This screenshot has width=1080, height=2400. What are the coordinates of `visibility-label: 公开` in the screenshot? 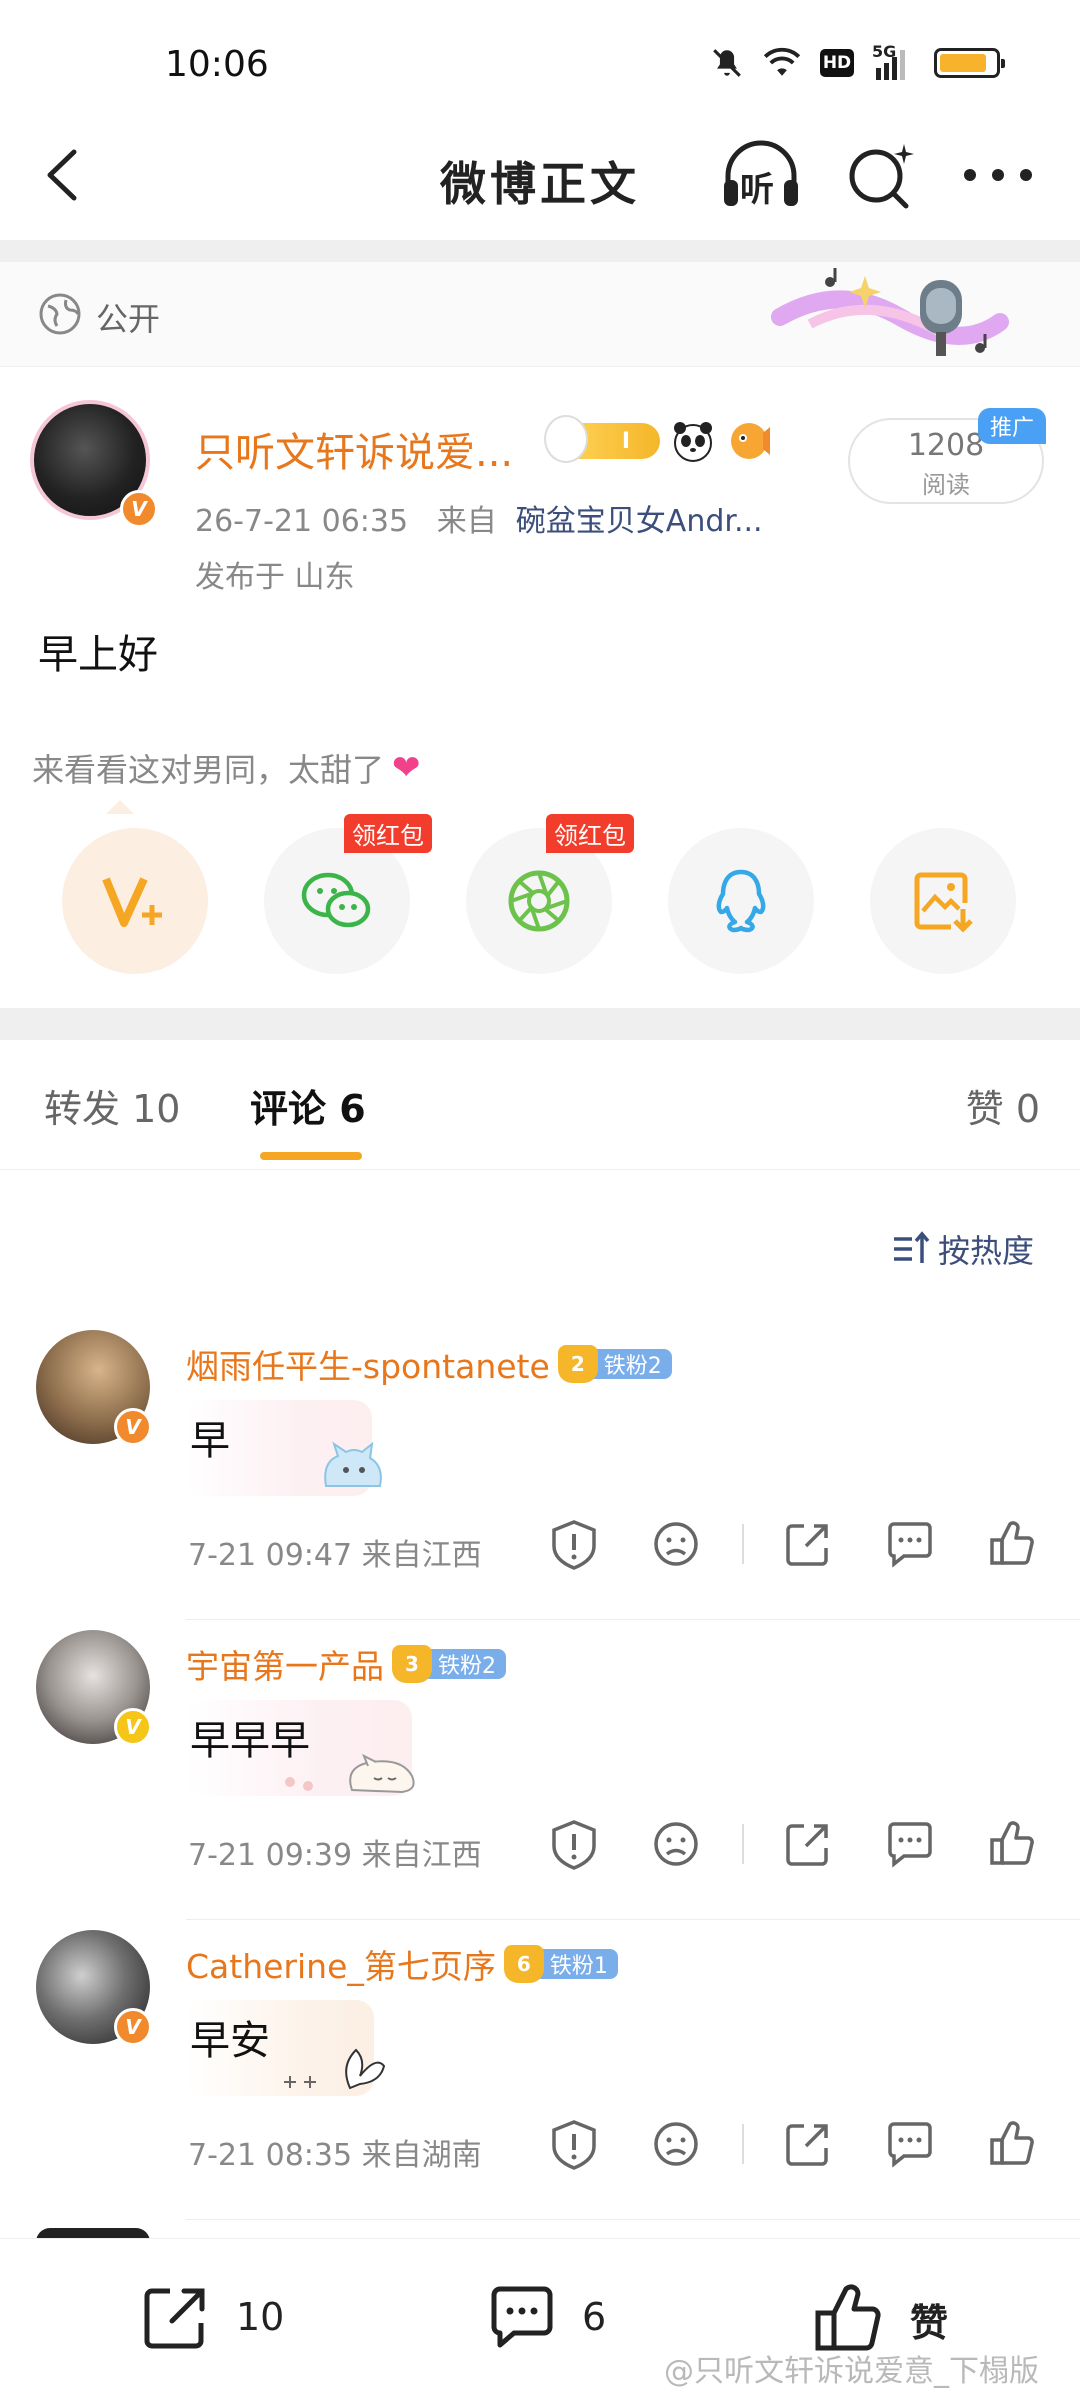 It's located at (128, 319).